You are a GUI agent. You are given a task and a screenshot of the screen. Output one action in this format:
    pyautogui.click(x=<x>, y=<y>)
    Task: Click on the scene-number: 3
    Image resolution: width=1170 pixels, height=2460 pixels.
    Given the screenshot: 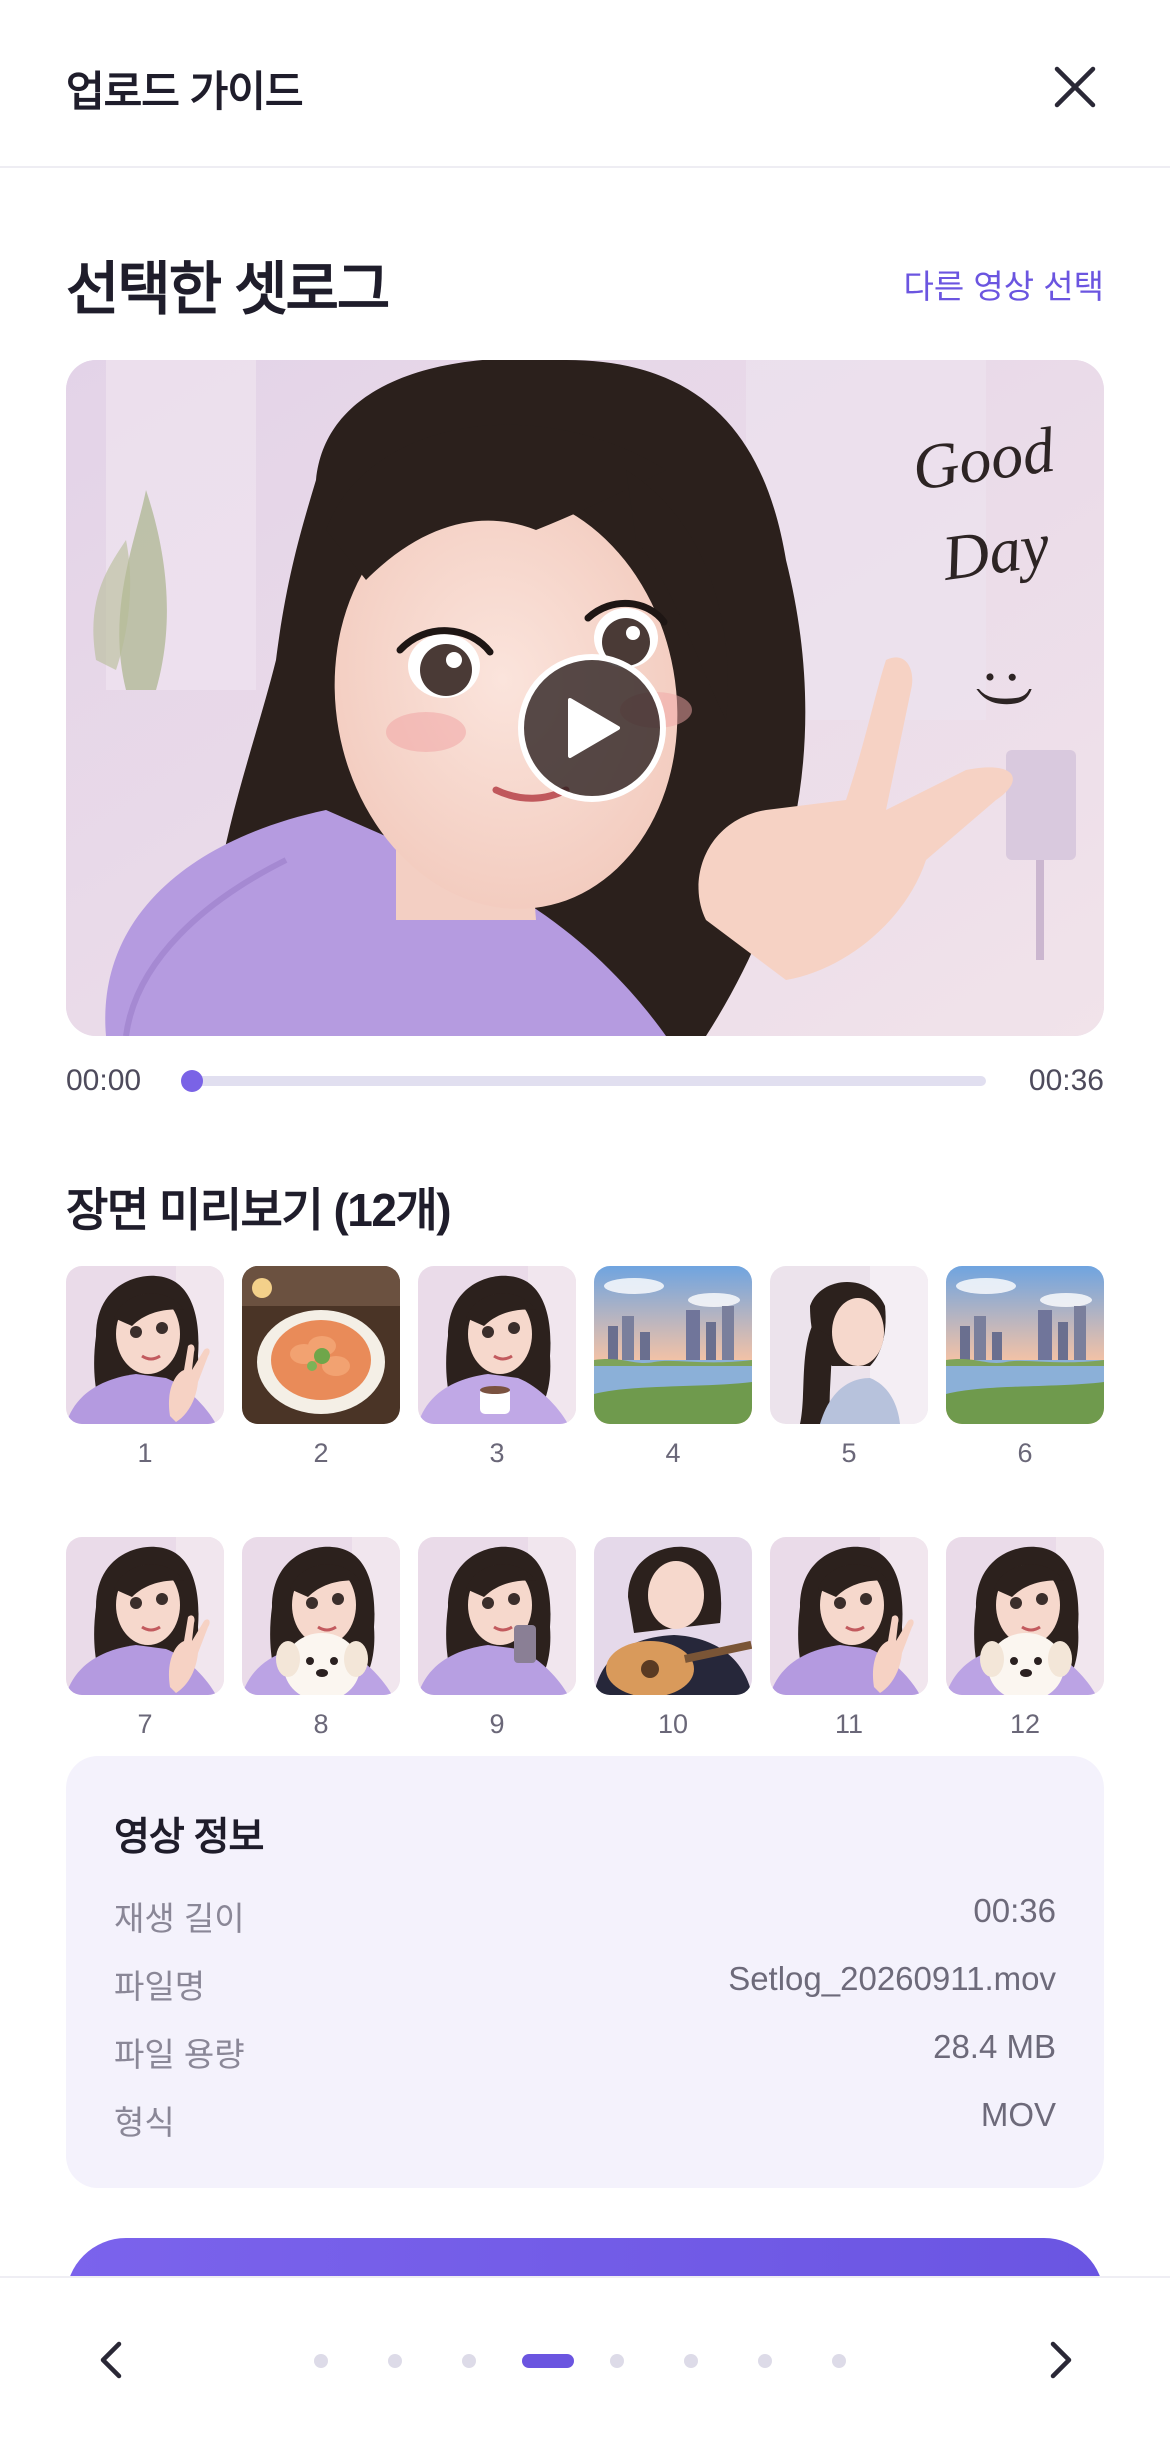 What is the action you would take?
    pyautogui.click(x=497, y=1453)
    